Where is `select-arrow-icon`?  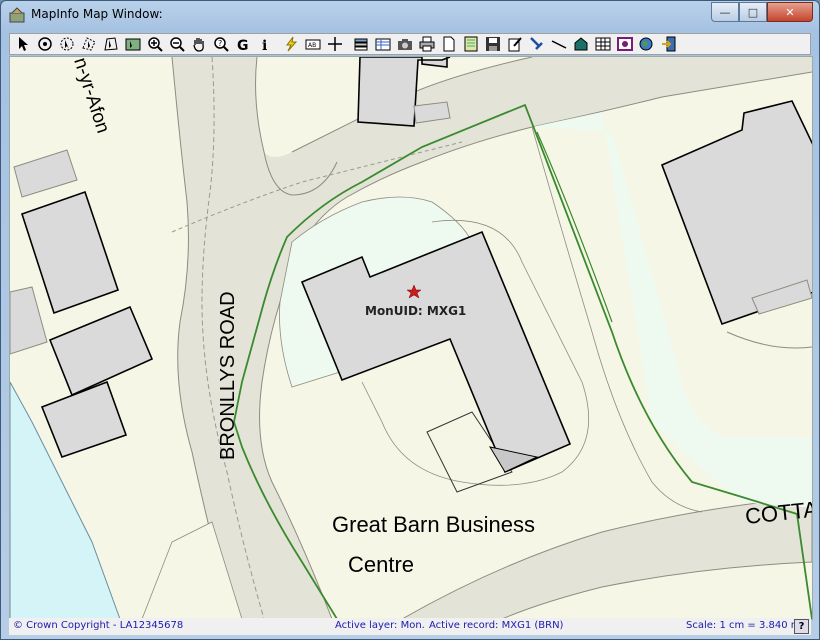 select-arrow-icon is located at coordinates (23, 44).